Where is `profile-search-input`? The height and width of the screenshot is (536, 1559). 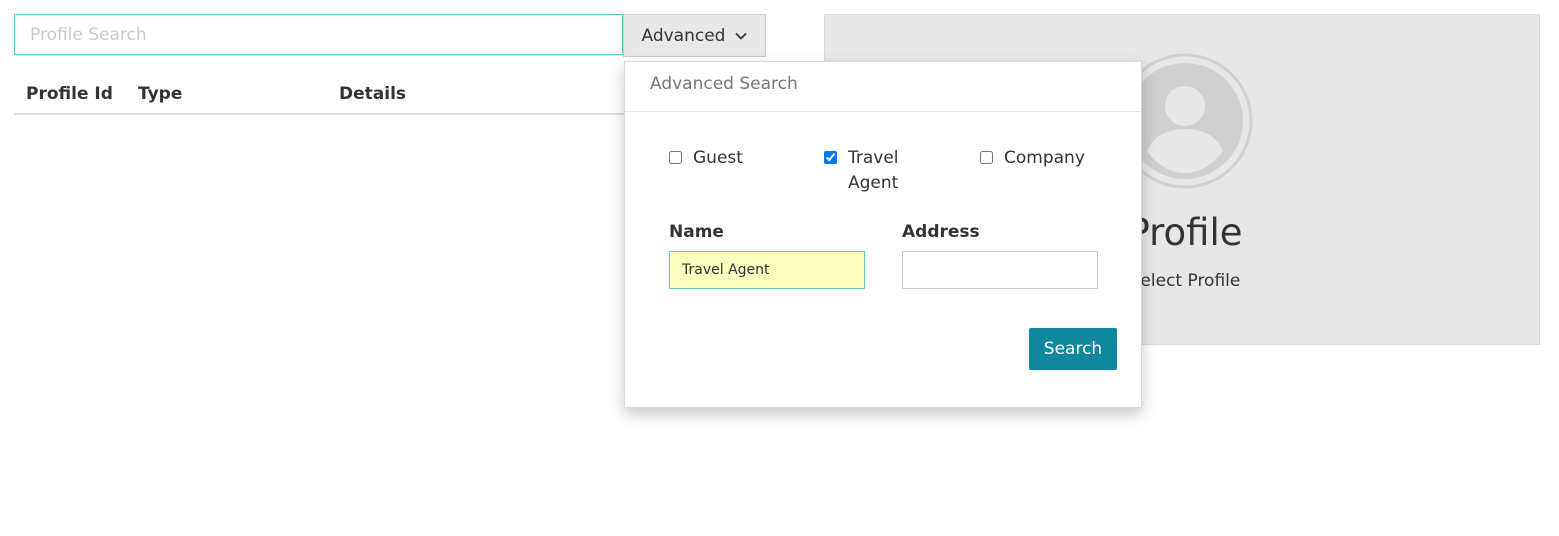
profile-search-input is located at coordinates (318, 34).